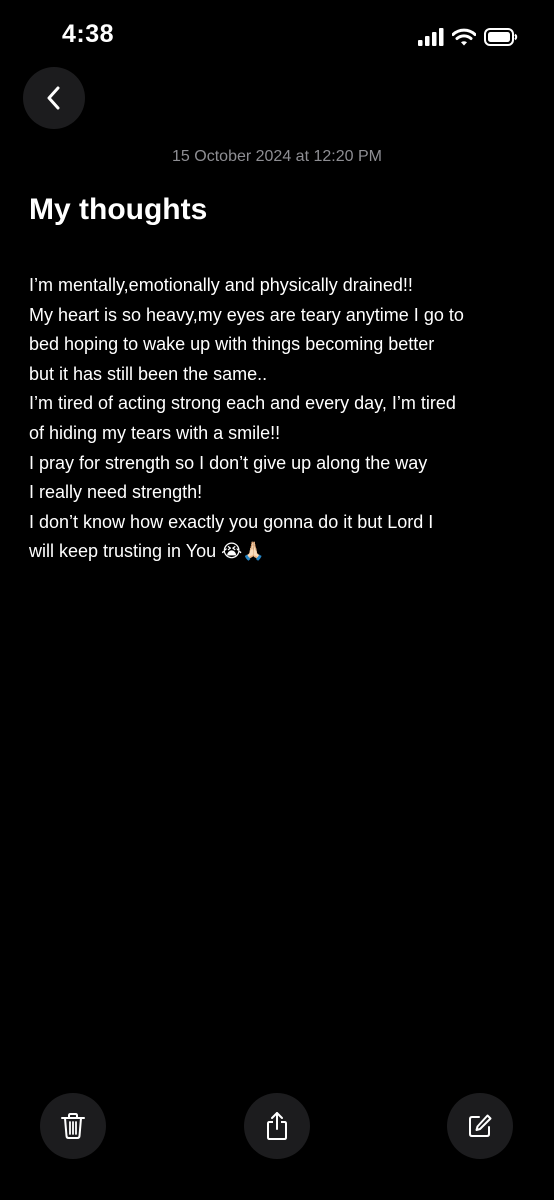  I want to click on share-icon, so click(277, 1126).